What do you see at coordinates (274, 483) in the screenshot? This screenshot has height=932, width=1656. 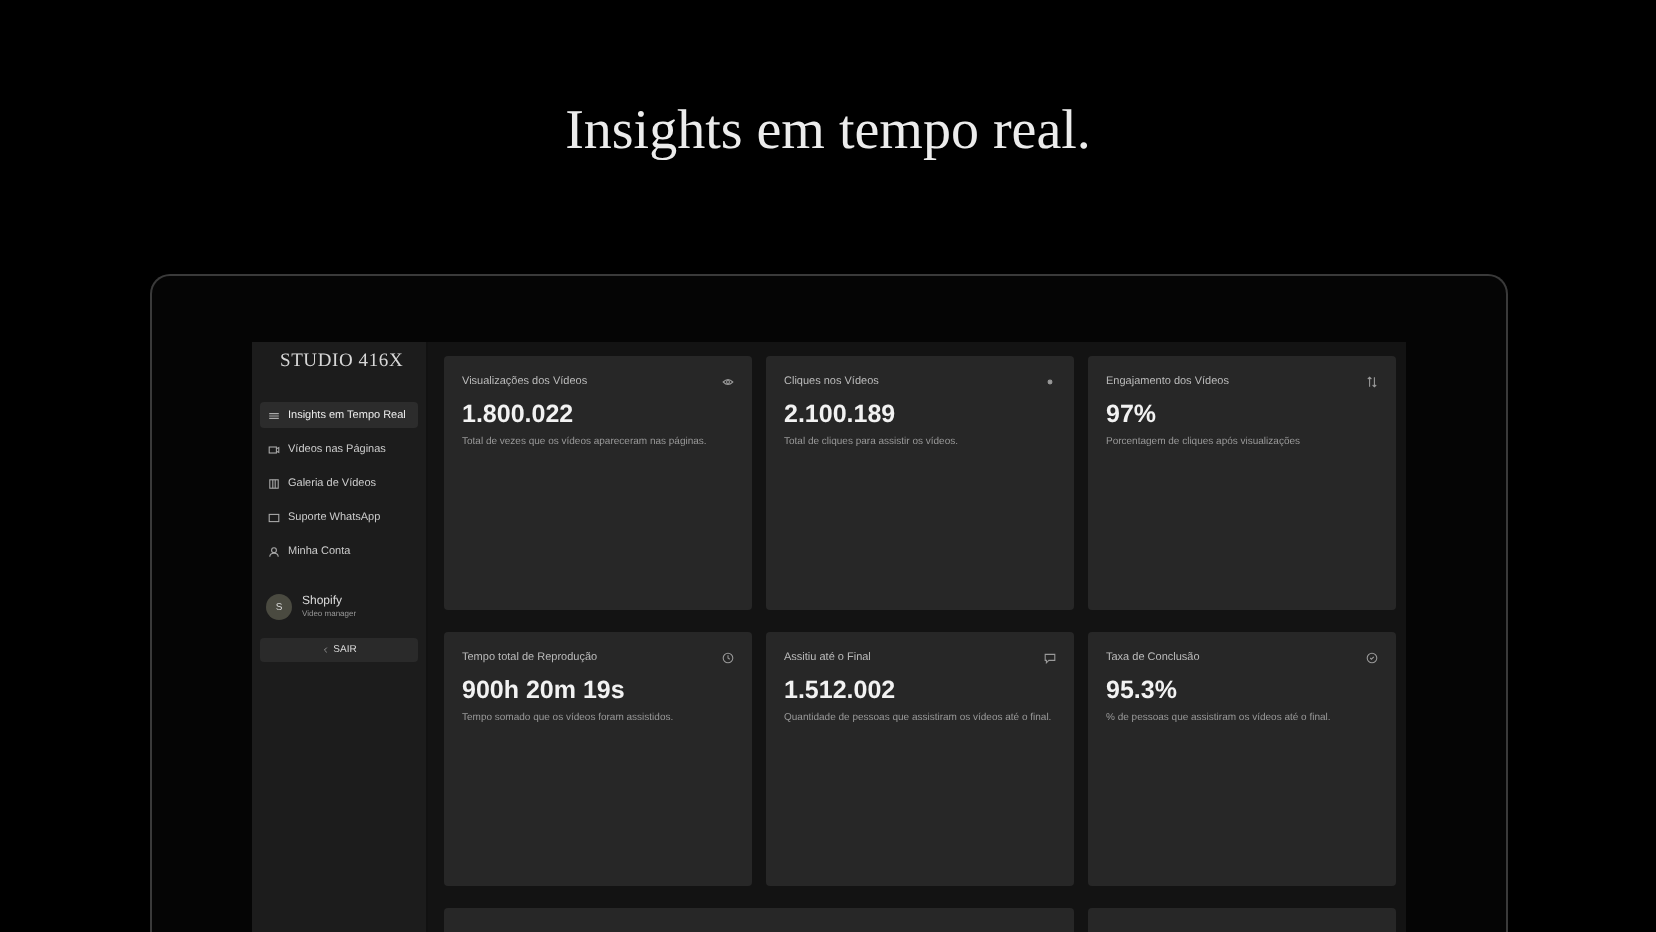 I see `gallery-icon` at bounding box center [274, 483].